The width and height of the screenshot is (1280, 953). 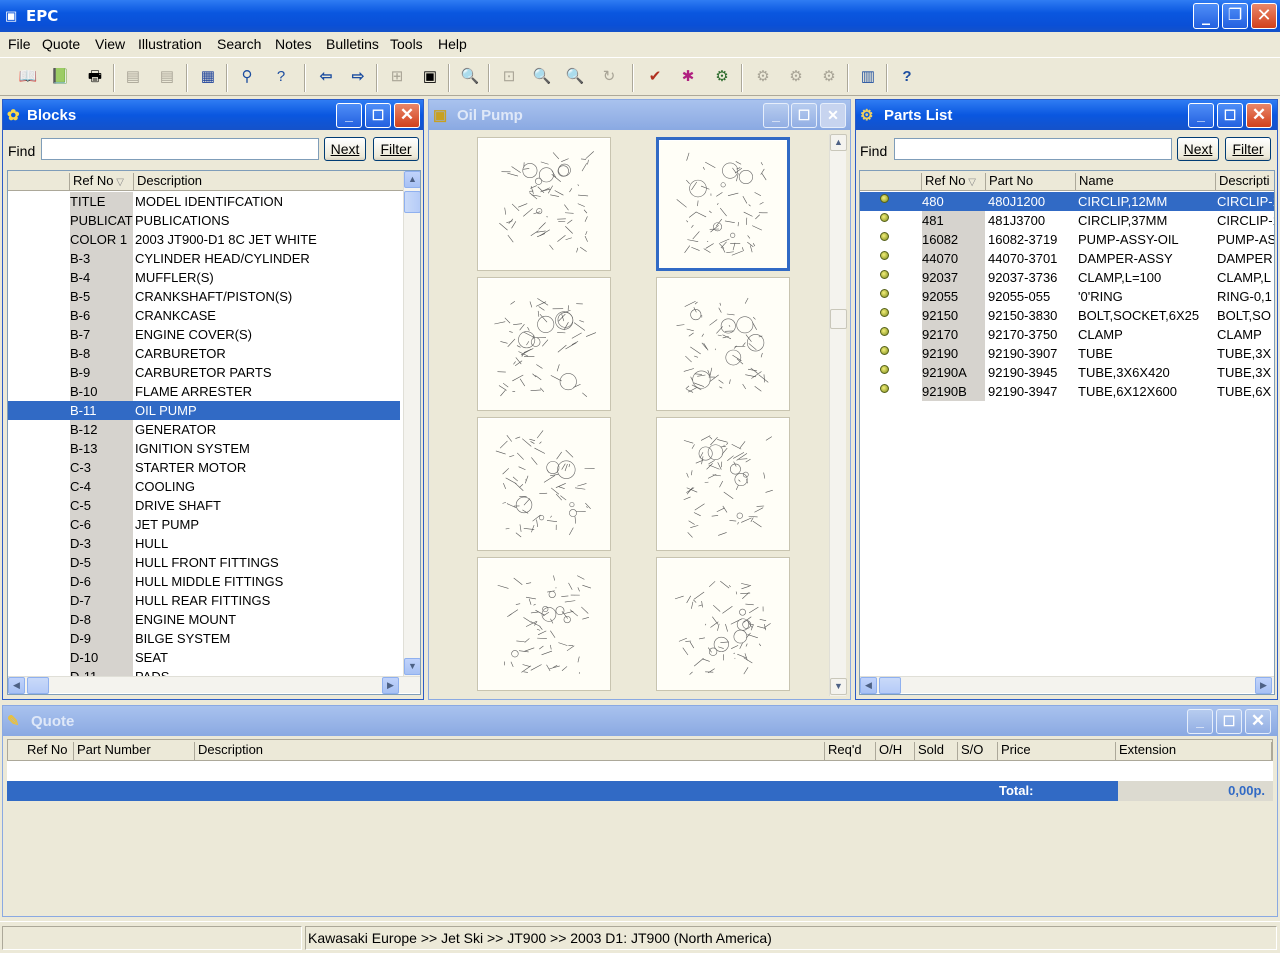 I want to click on arrow-right-icon: ⇨, so click(x=358, y=77).